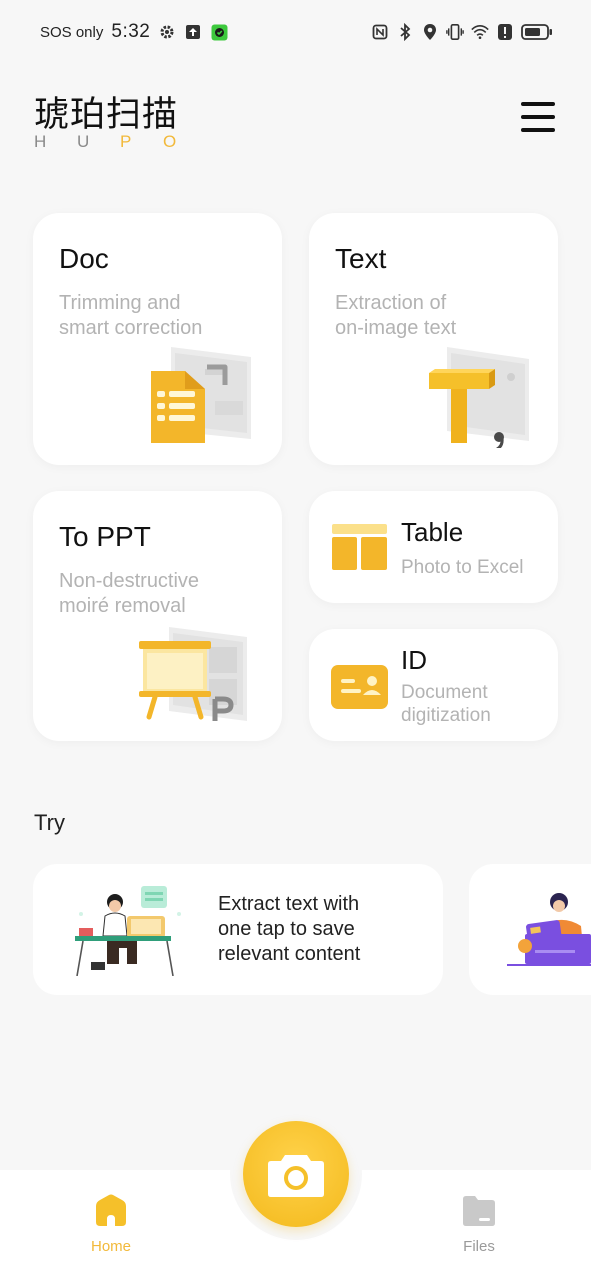 The width and height of the screenshot is (591, 1280). I want to click on try-card-text-line: Extract text with, so click(289, 904).